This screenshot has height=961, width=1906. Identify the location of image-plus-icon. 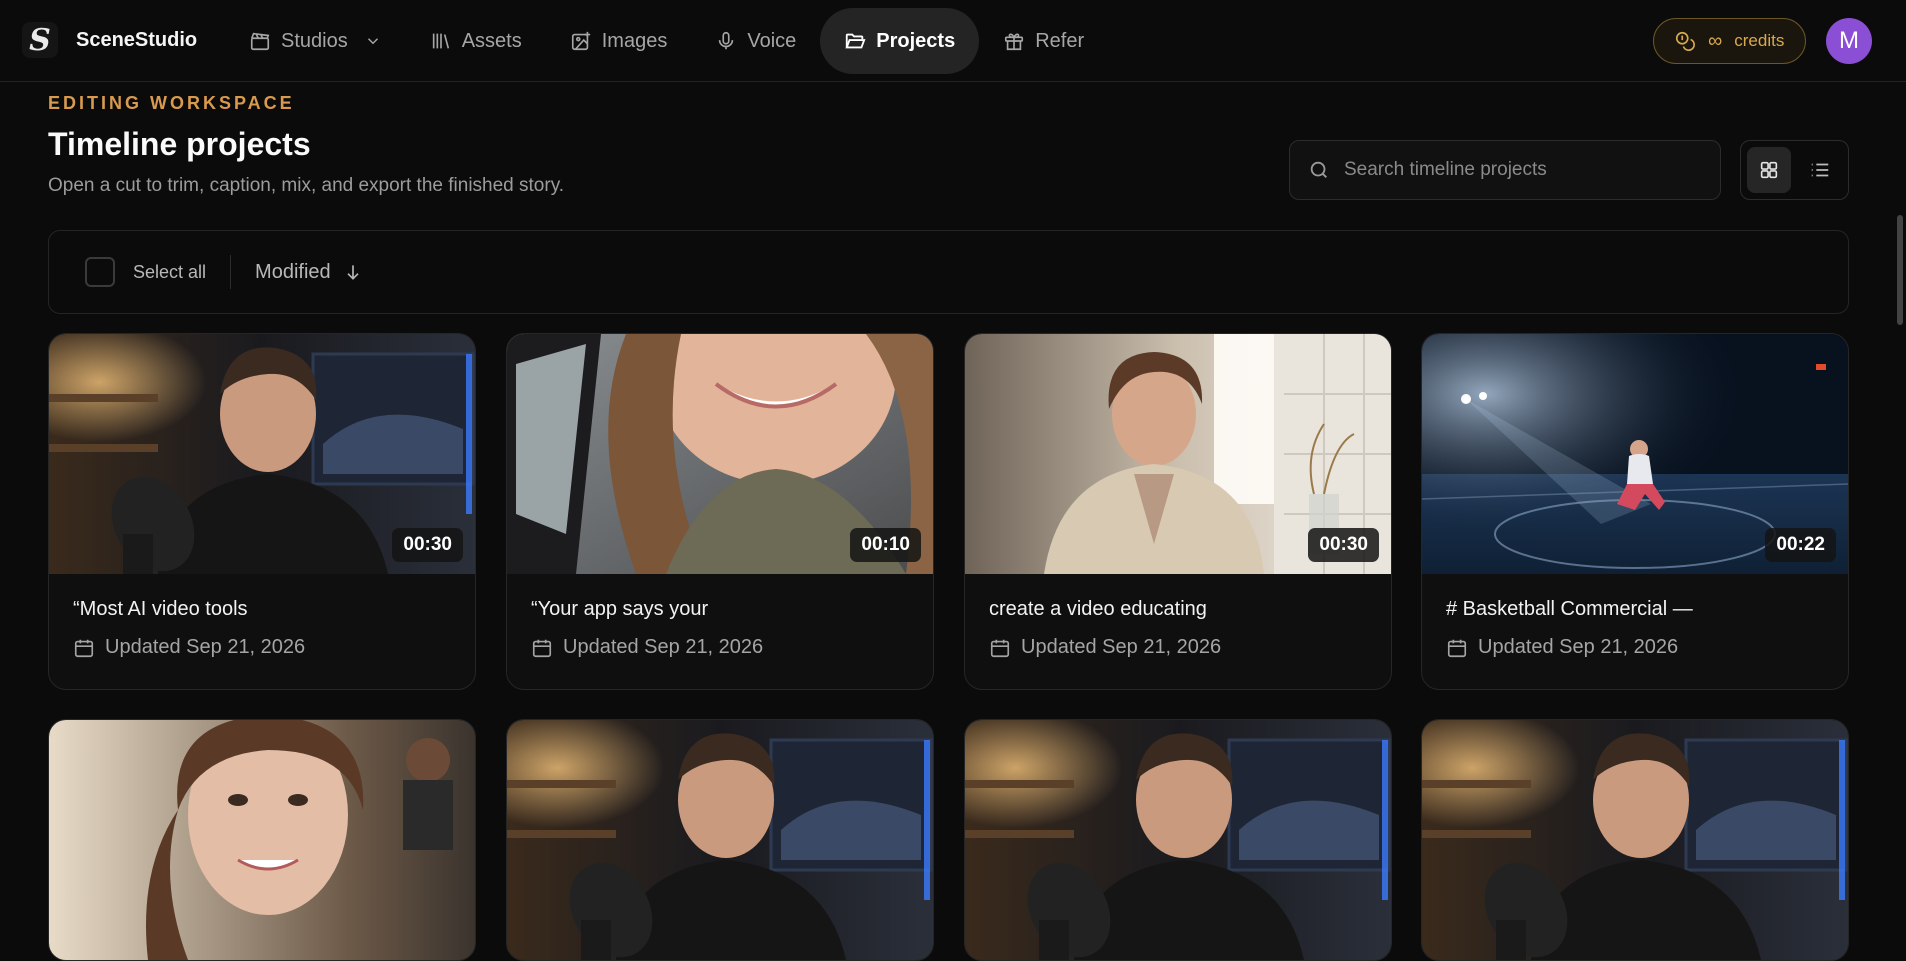
(580, 41).